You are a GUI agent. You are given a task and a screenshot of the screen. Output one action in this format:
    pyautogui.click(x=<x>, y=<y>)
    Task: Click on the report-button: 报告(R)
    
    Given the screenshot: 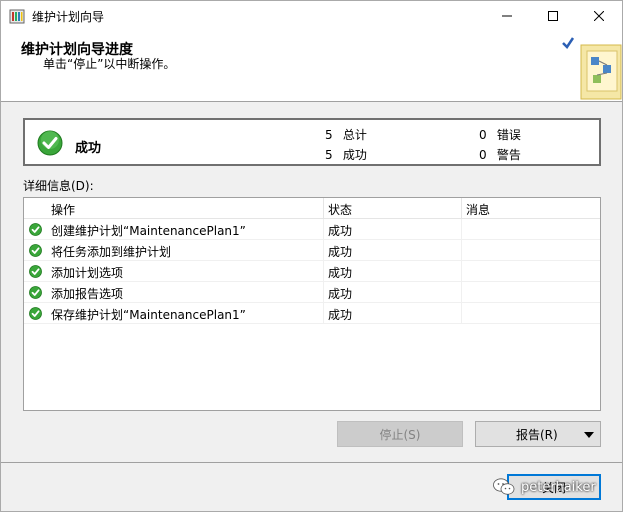 What is the action you would take?
    pyautogui.click(x=538, y=434)
    